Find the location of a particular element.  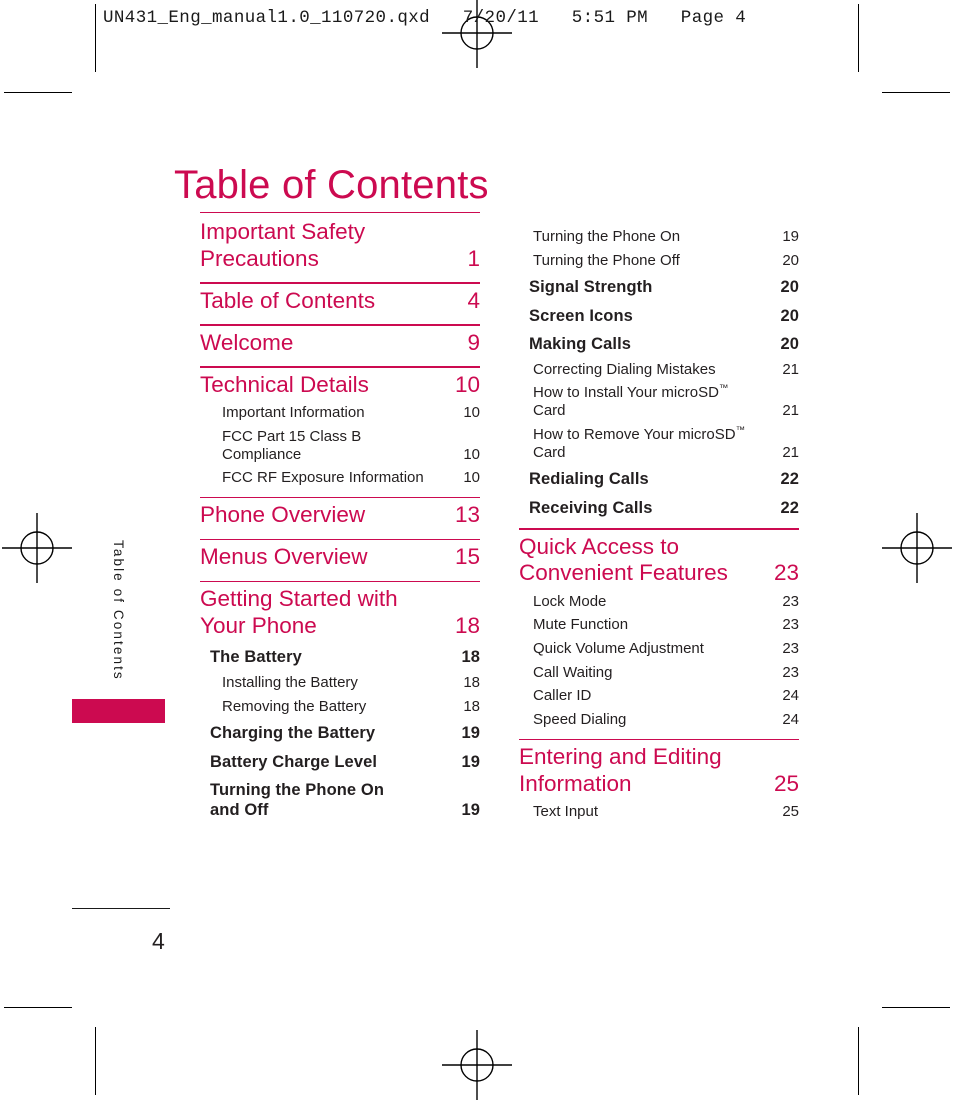

toc-entry-label: Phone Overview is located at coordinates (283, 515).